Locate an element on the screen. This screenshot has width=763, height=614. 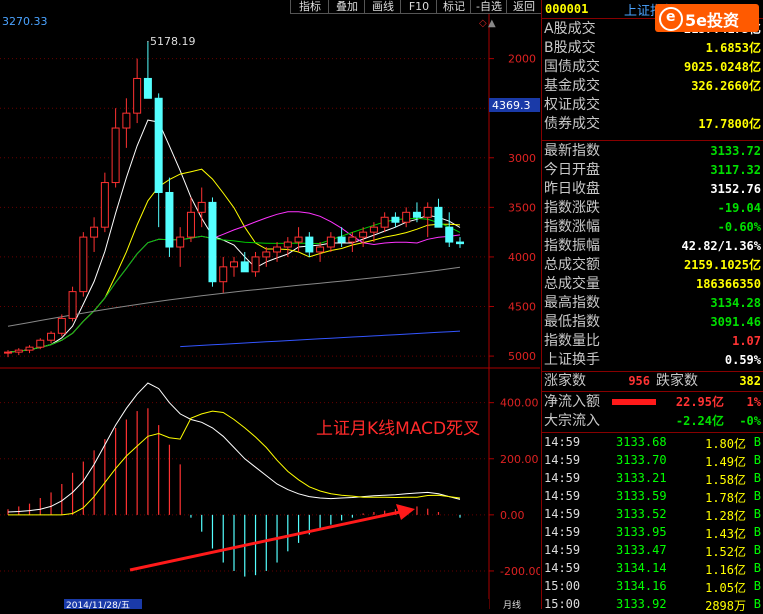
chart-toolbar: 指标 叠加 画线 F10 标记 -自选 返回 is located at coordinates (270, 7).